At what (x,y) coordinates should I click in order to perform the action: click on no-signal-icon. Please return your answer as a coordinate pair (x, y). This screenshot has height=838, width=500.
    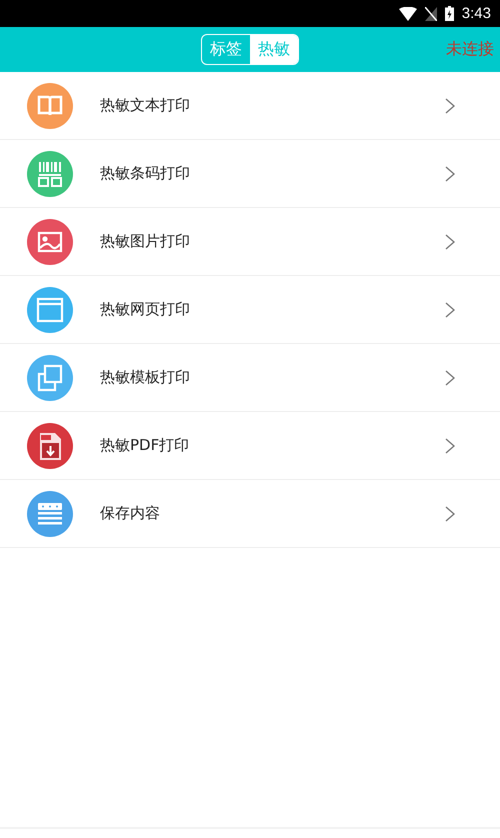
    Looking at the image, I should click on (430, 13).